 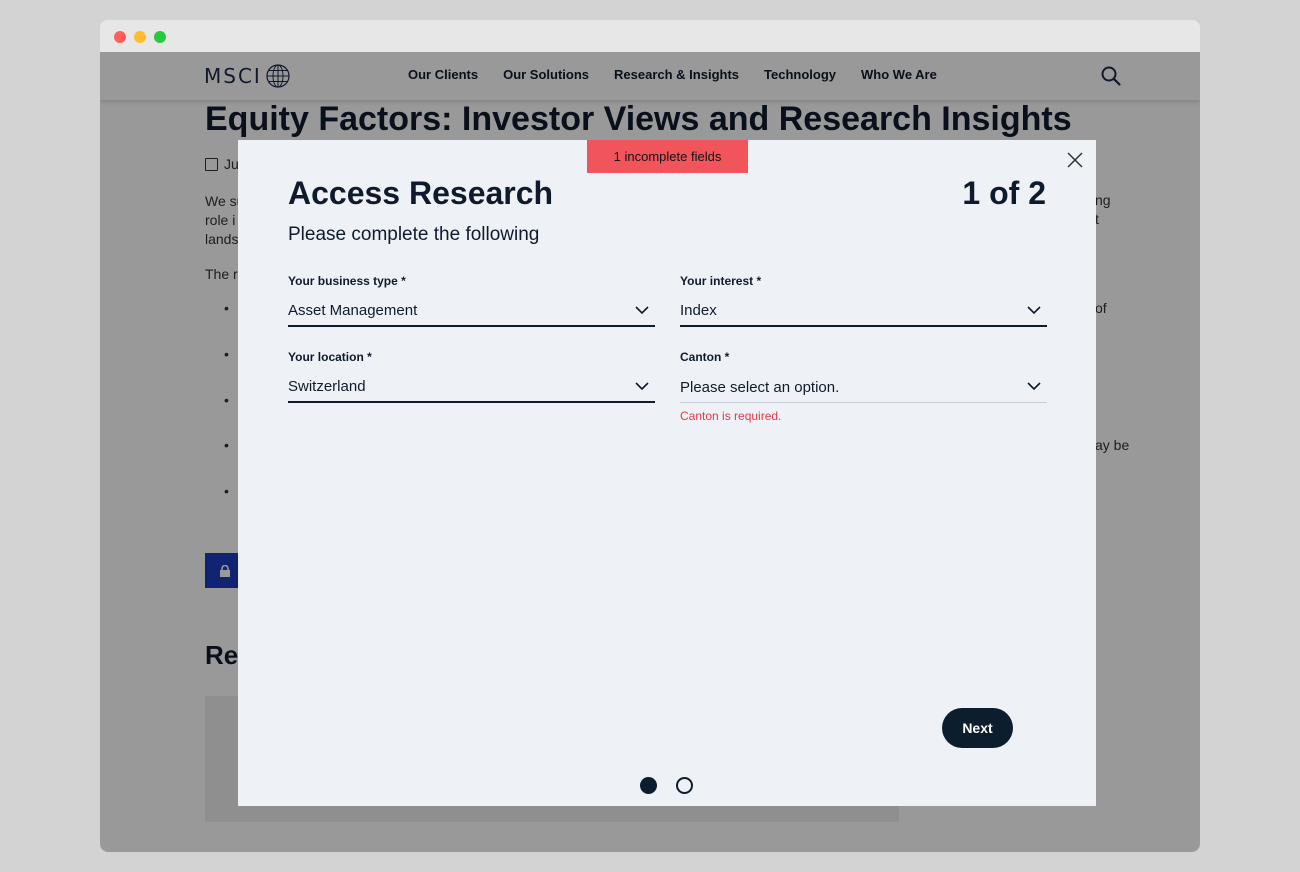 I want to click on field-label: Your interest *, so click(x=863, y=282).